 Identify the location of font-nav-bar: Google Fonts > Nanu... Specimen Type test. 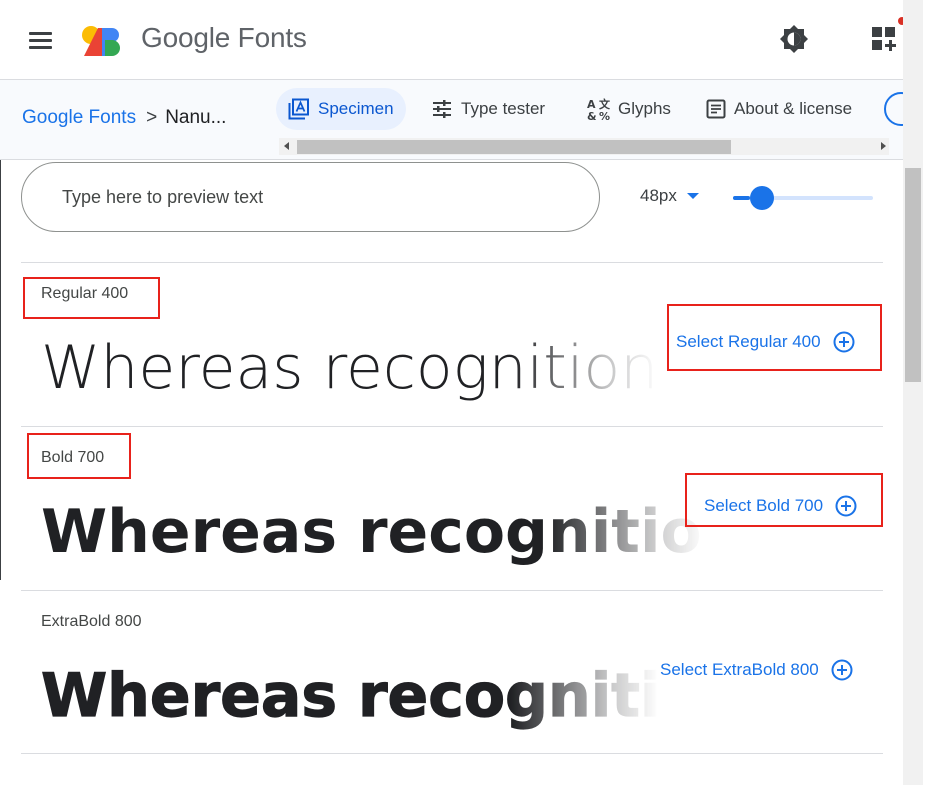
(451, 120).